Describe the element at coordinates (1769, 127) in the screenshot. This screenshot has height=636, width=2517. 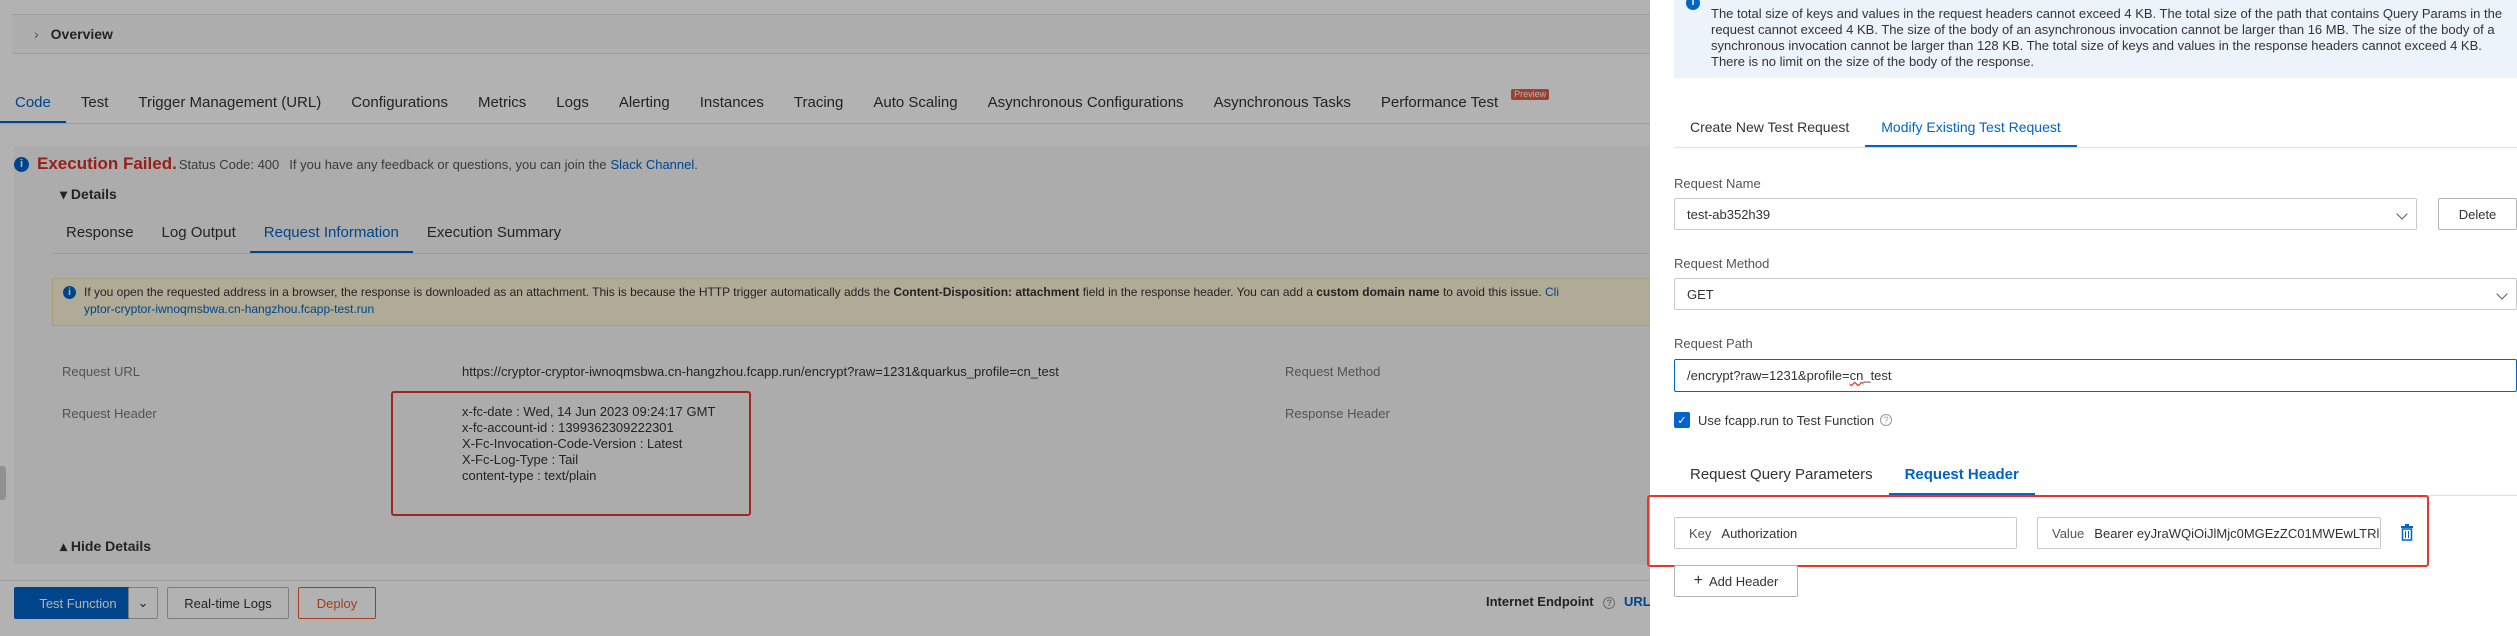
I see `tab-create-new-test-request: Create New Test Request` at that location.